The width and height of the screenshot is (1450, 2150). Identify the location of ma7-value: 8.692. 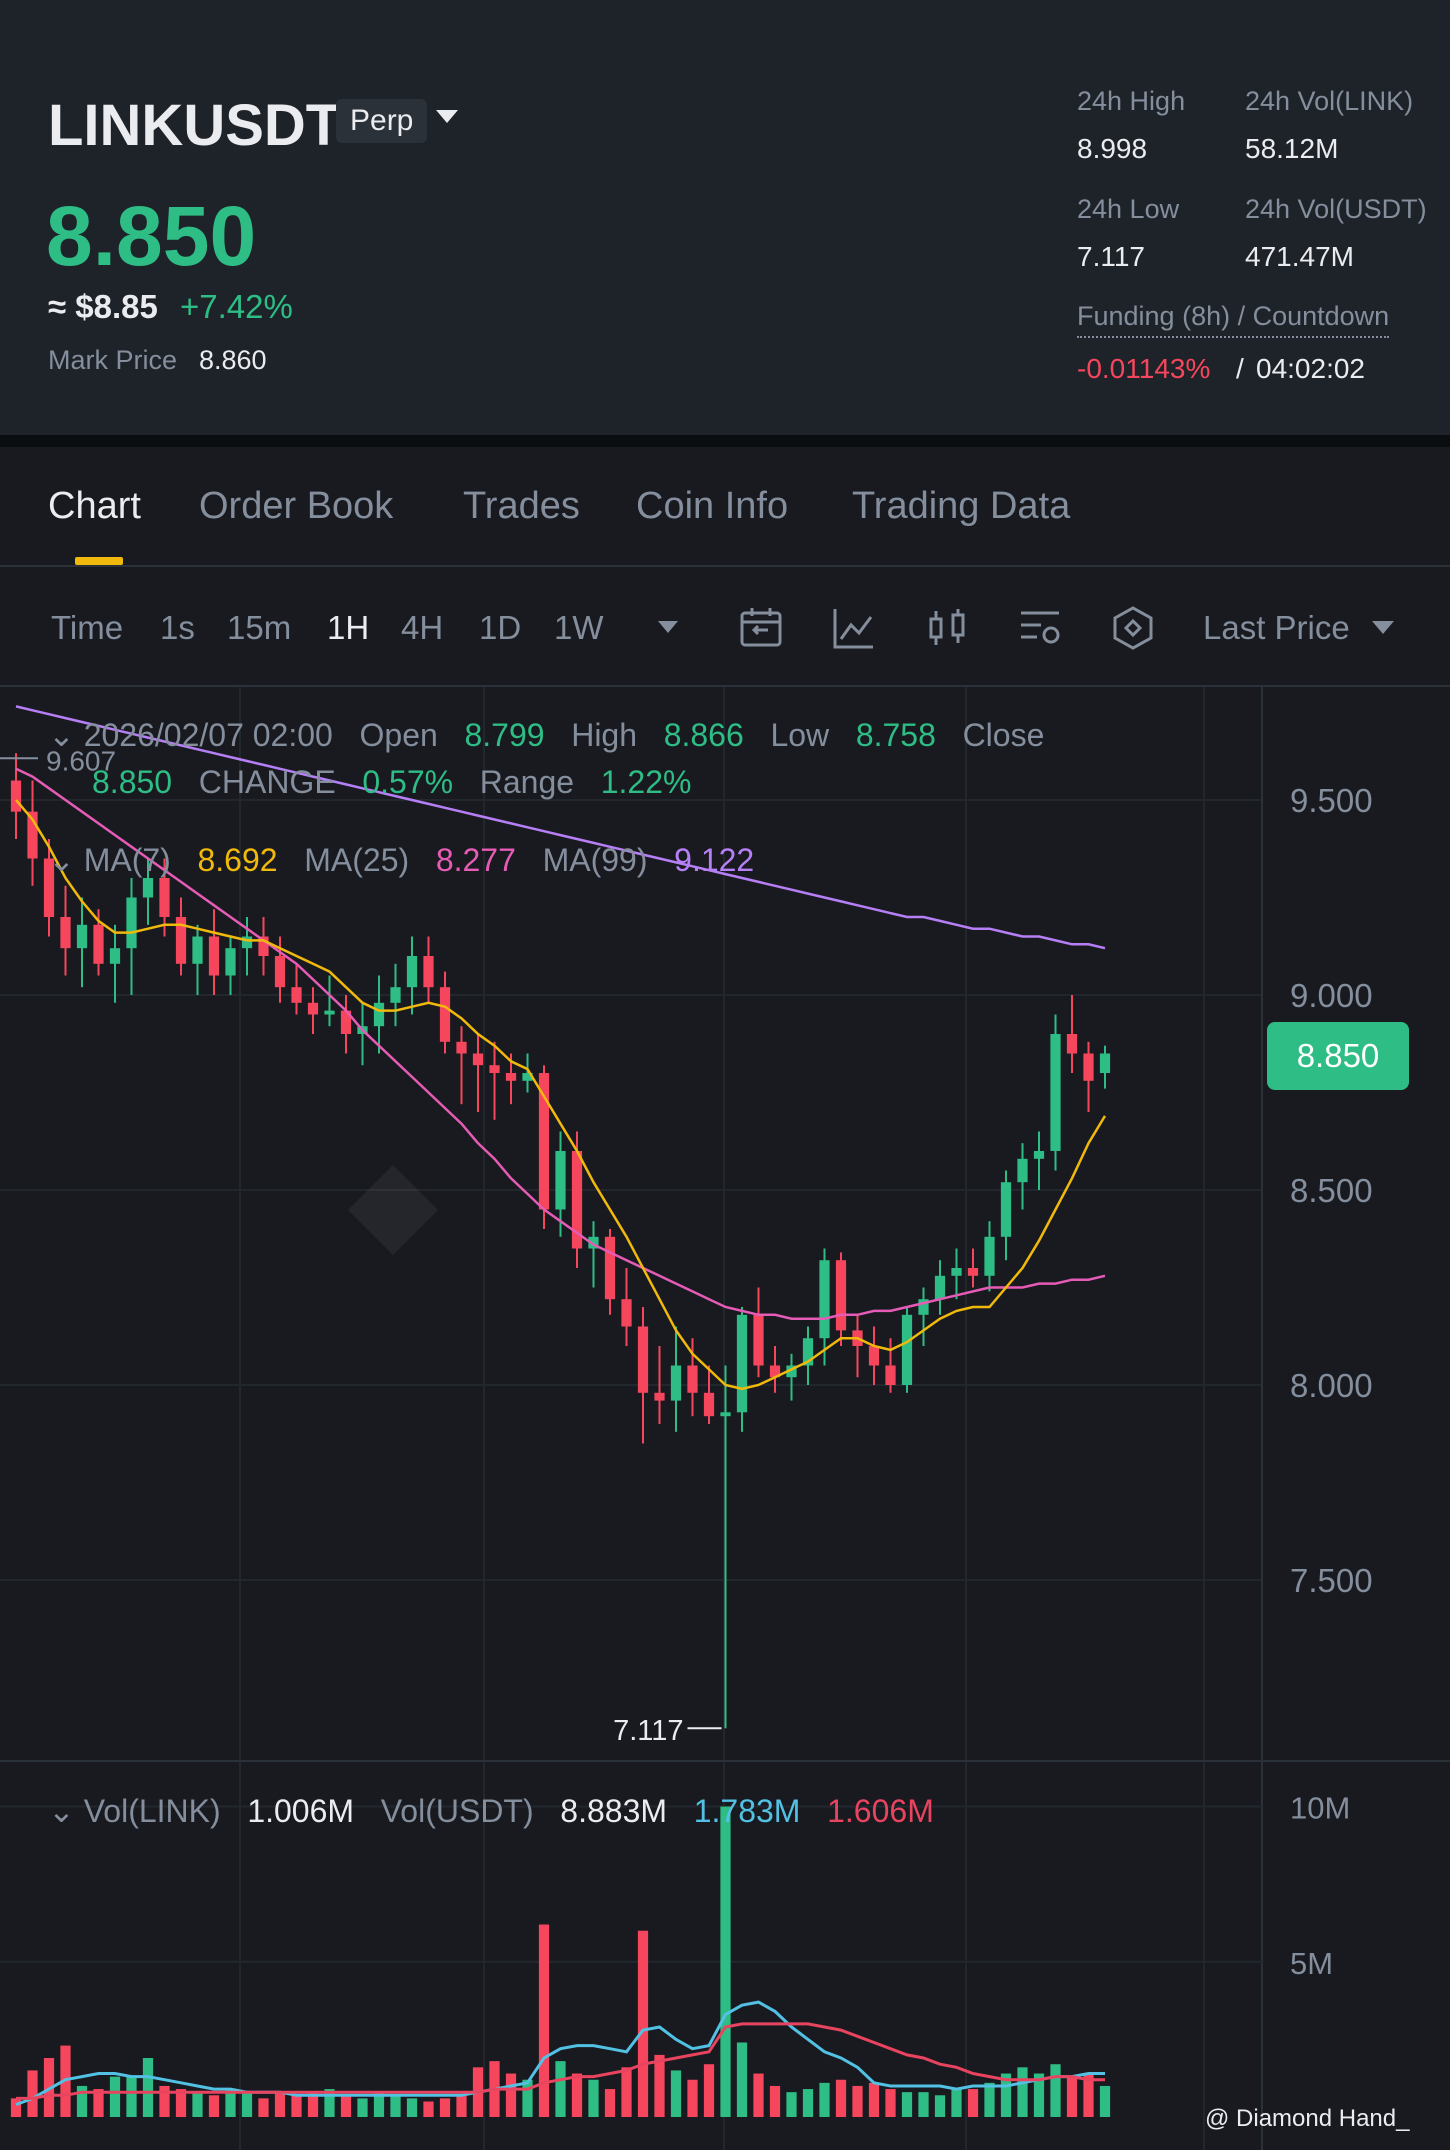
(237, 860).